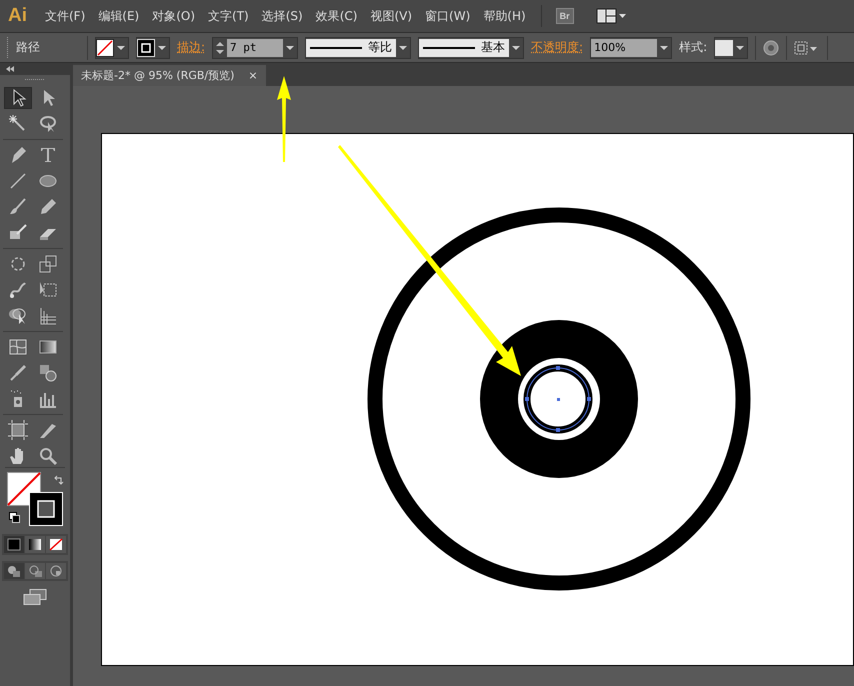  Describe the element at coordinates (693, 47) in the screenshot. I see `style-label: 样式:` at that location.